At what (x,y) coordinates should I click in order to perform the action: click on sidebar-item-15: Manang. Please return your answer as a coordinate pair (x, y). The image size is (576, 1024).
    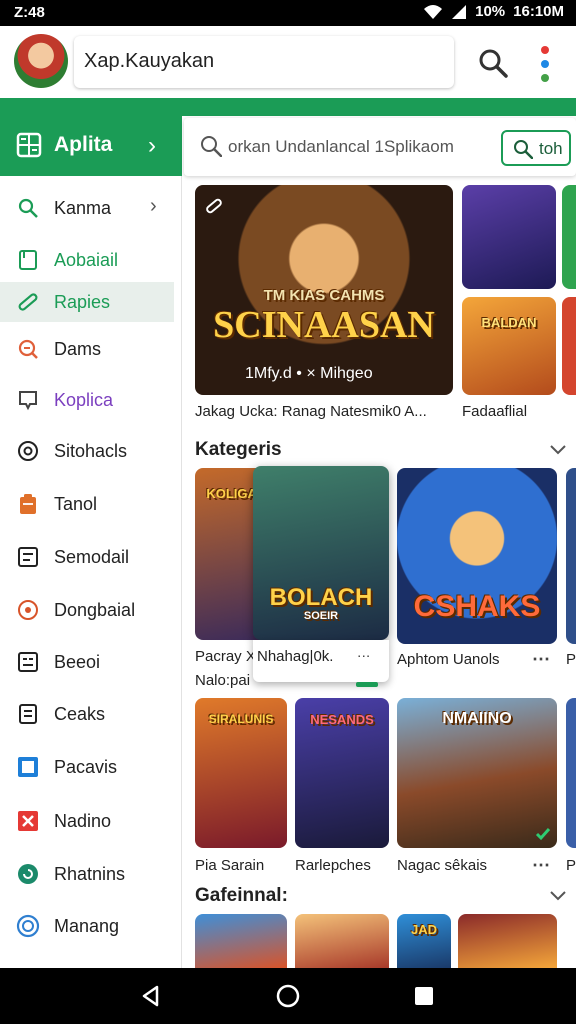
    Looking at the image, I should click on (91, 926).